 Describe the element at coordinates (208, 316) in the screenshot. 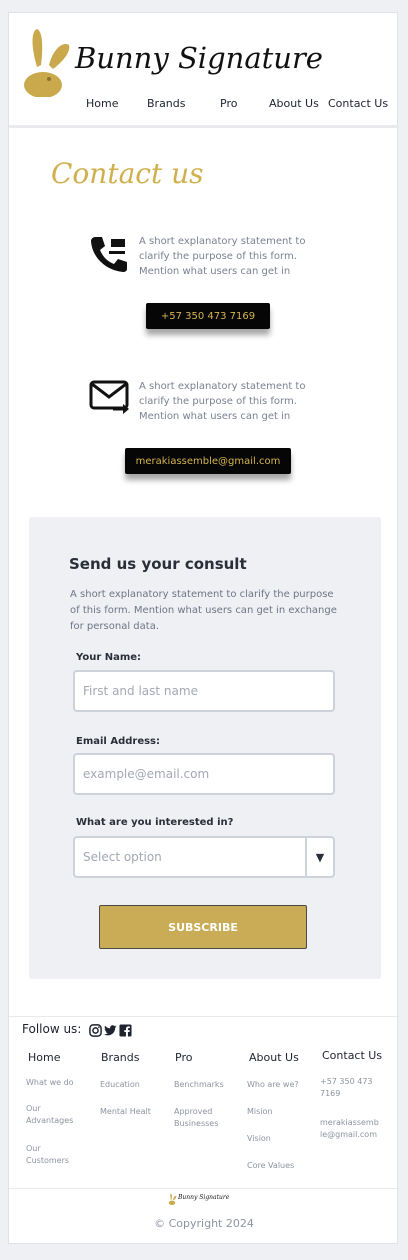

I see `phone-button: +57 350 473 7169` at that location.